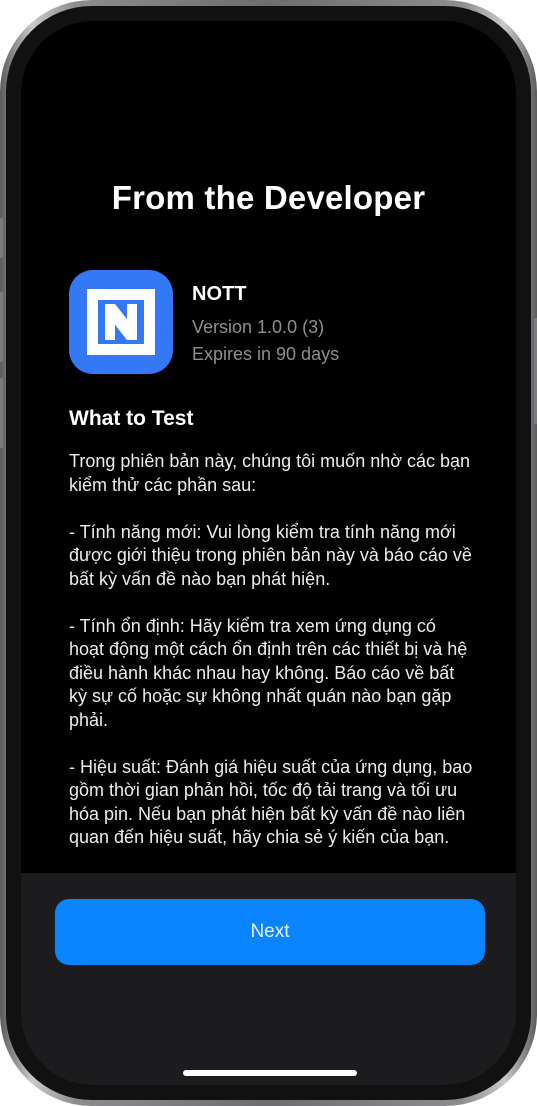  What do you see at coordinates (270, 1073) in the screenshot?
I see `home-indicator` at bounding box center [270, 1073].